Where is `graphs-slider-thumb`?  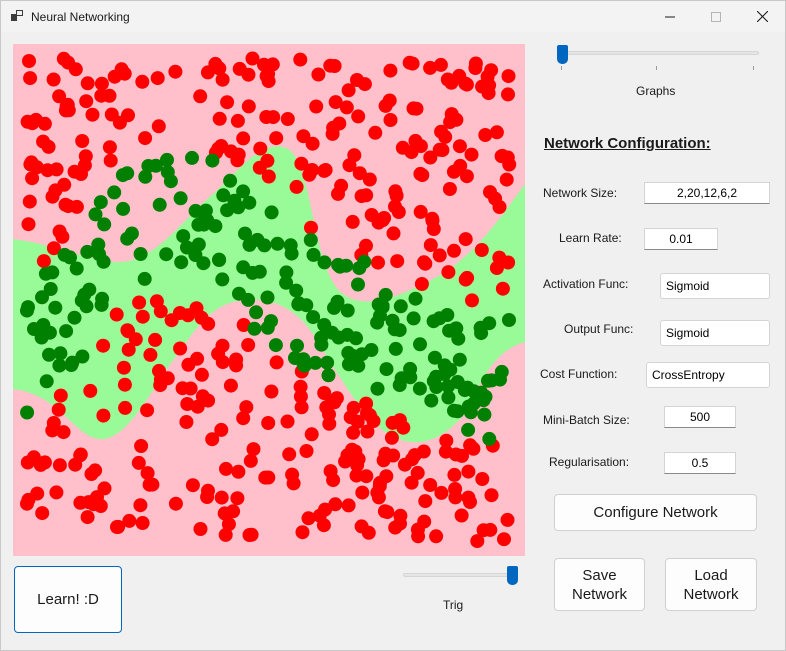
graphs-slider-thumb is located at coordinates (562, 54).